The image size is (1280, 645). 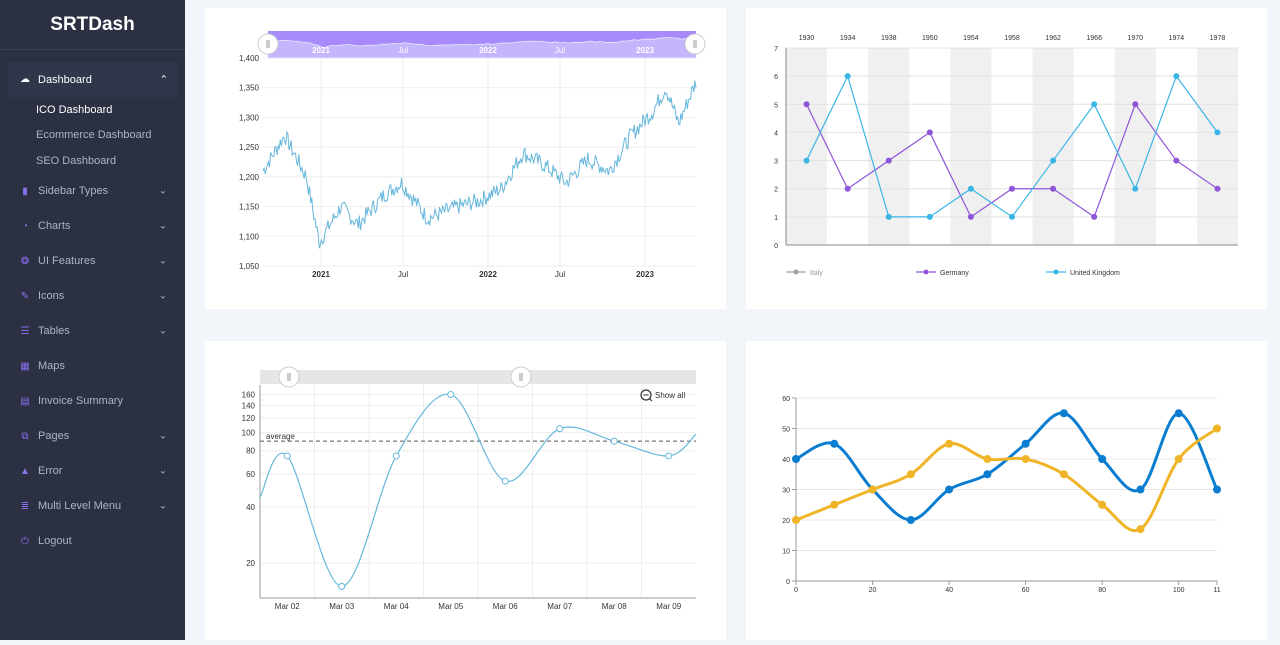 What do you see at coordinates (930, 38) in the screenshot?
I see `x-tick-label: 1950` at bounding box center [930, 38].